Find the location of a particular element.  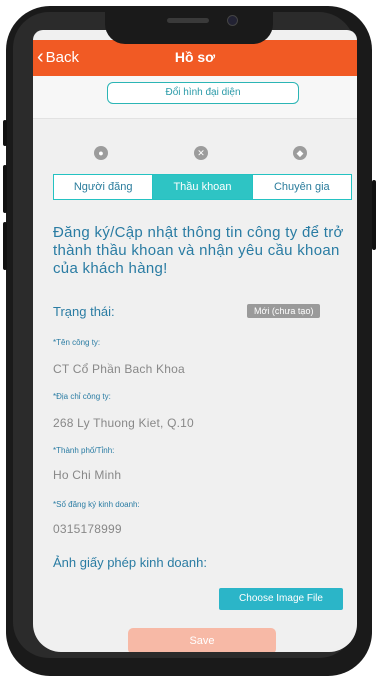

app-header: ‹ Back Hồ sơ is located at coordinates (195, 58).